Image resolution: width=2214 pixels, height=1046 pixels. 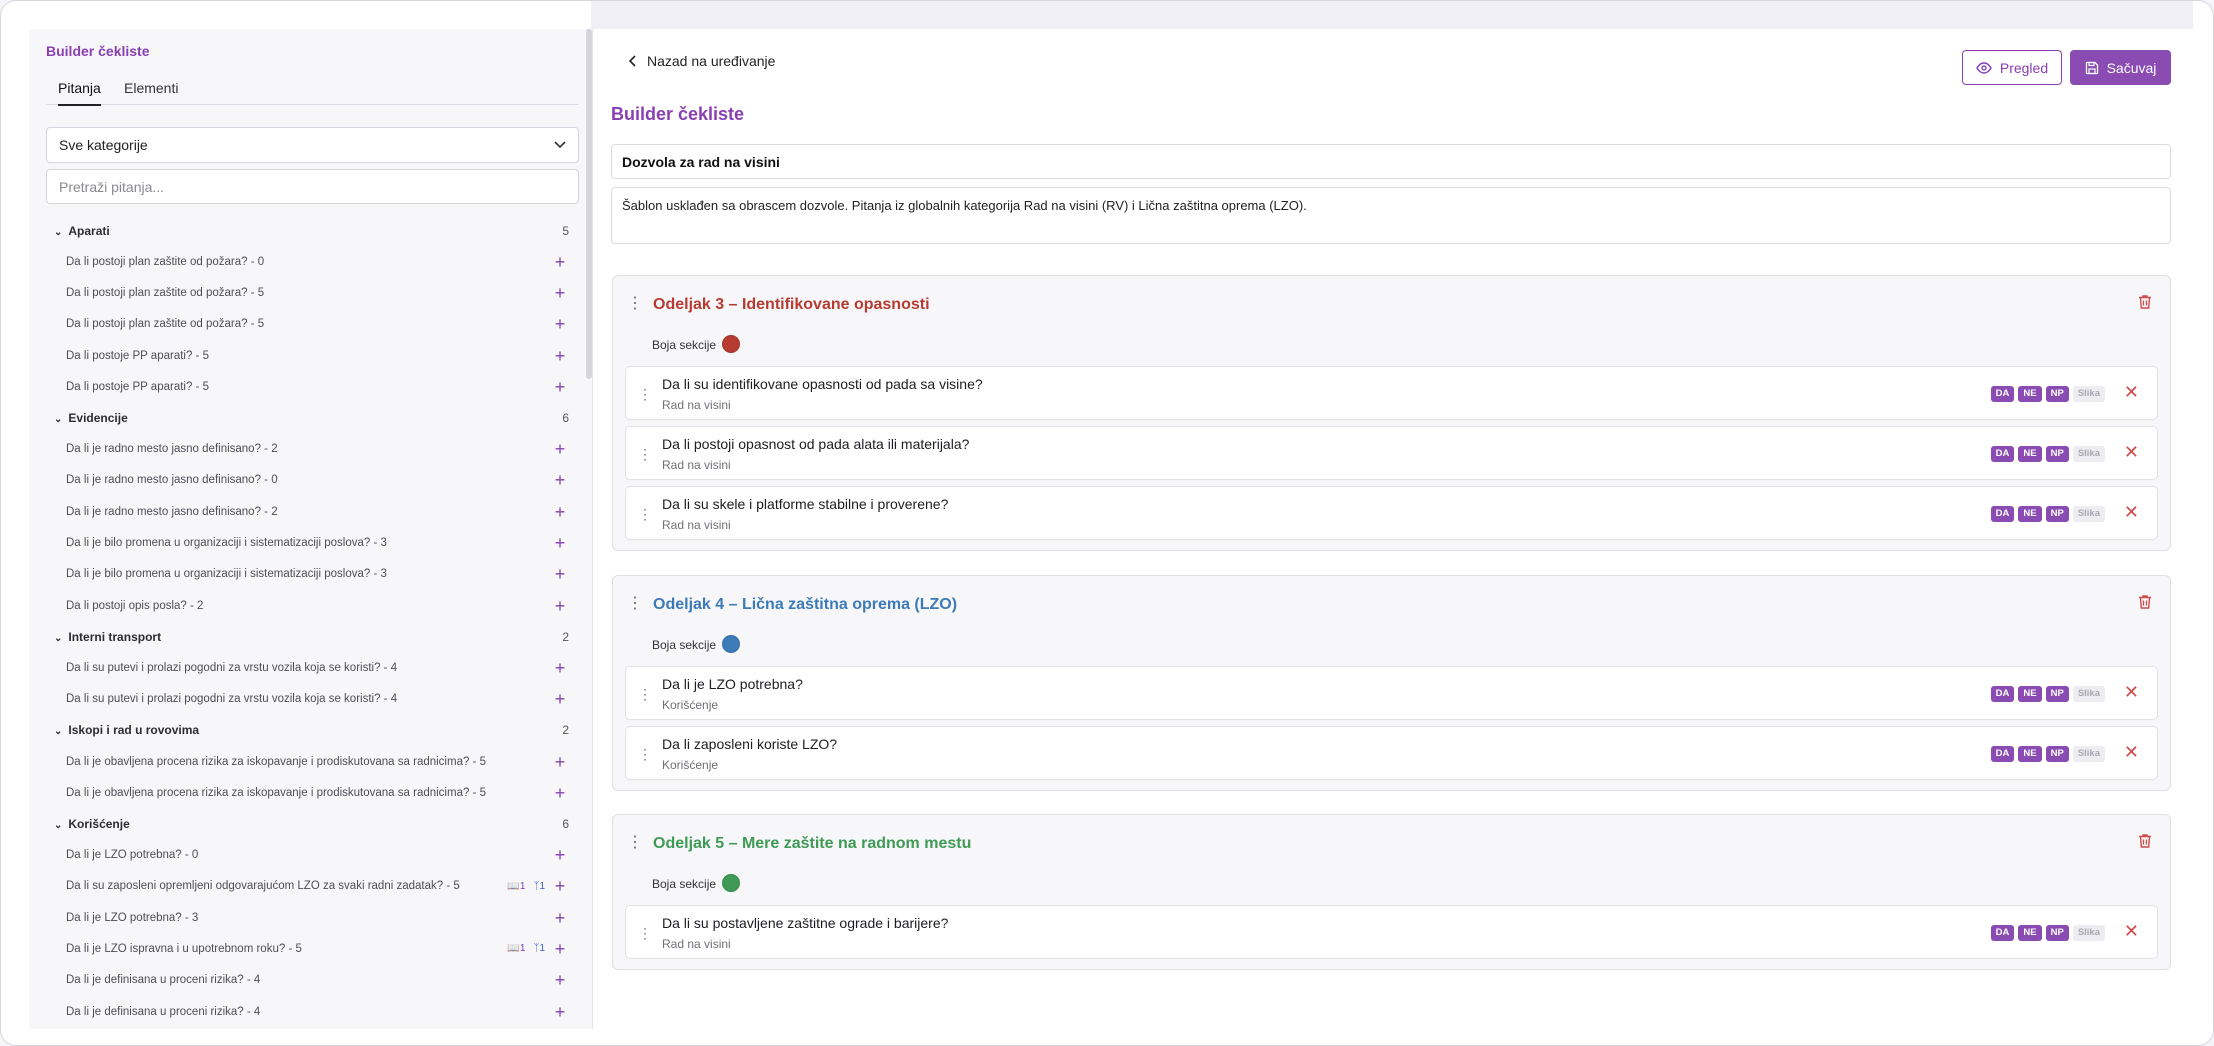 What do you see at coordinates (690, 705) in the screenshot?
I see `question-category: Korišćenje` at bounding box center [690, 705].